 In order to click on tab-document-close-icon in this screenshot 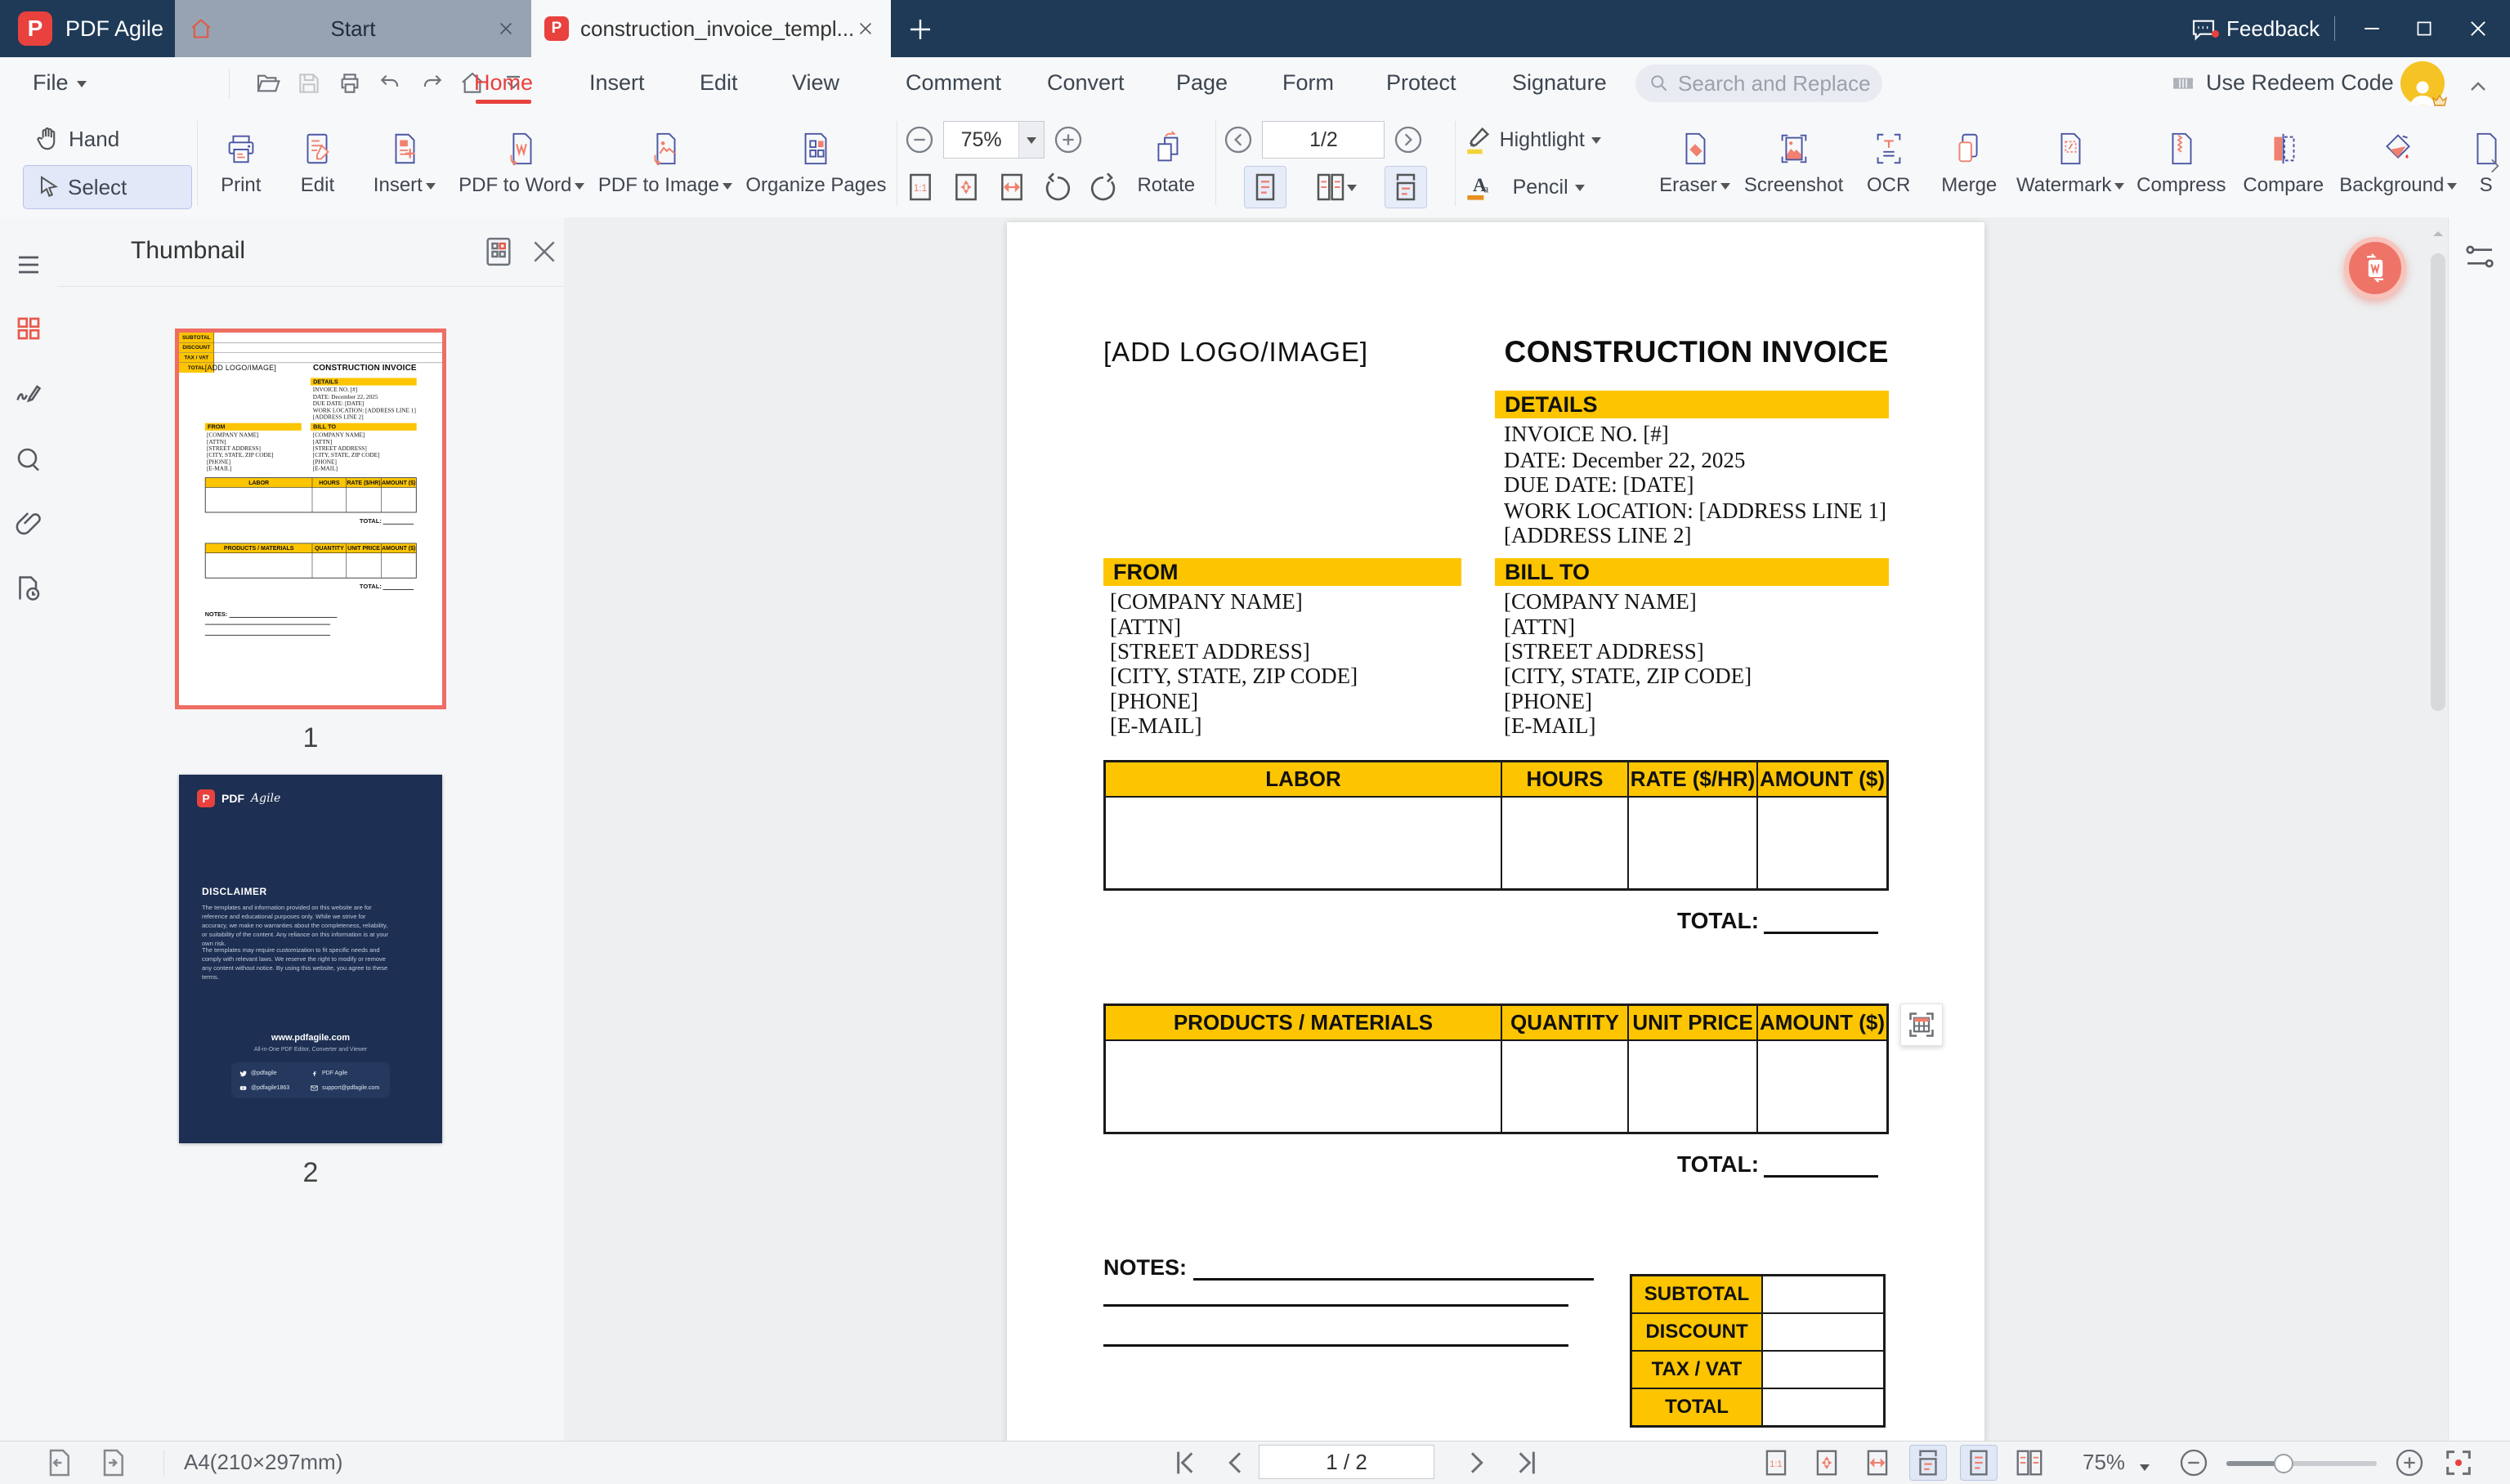, I will do `click(865, 29)`.